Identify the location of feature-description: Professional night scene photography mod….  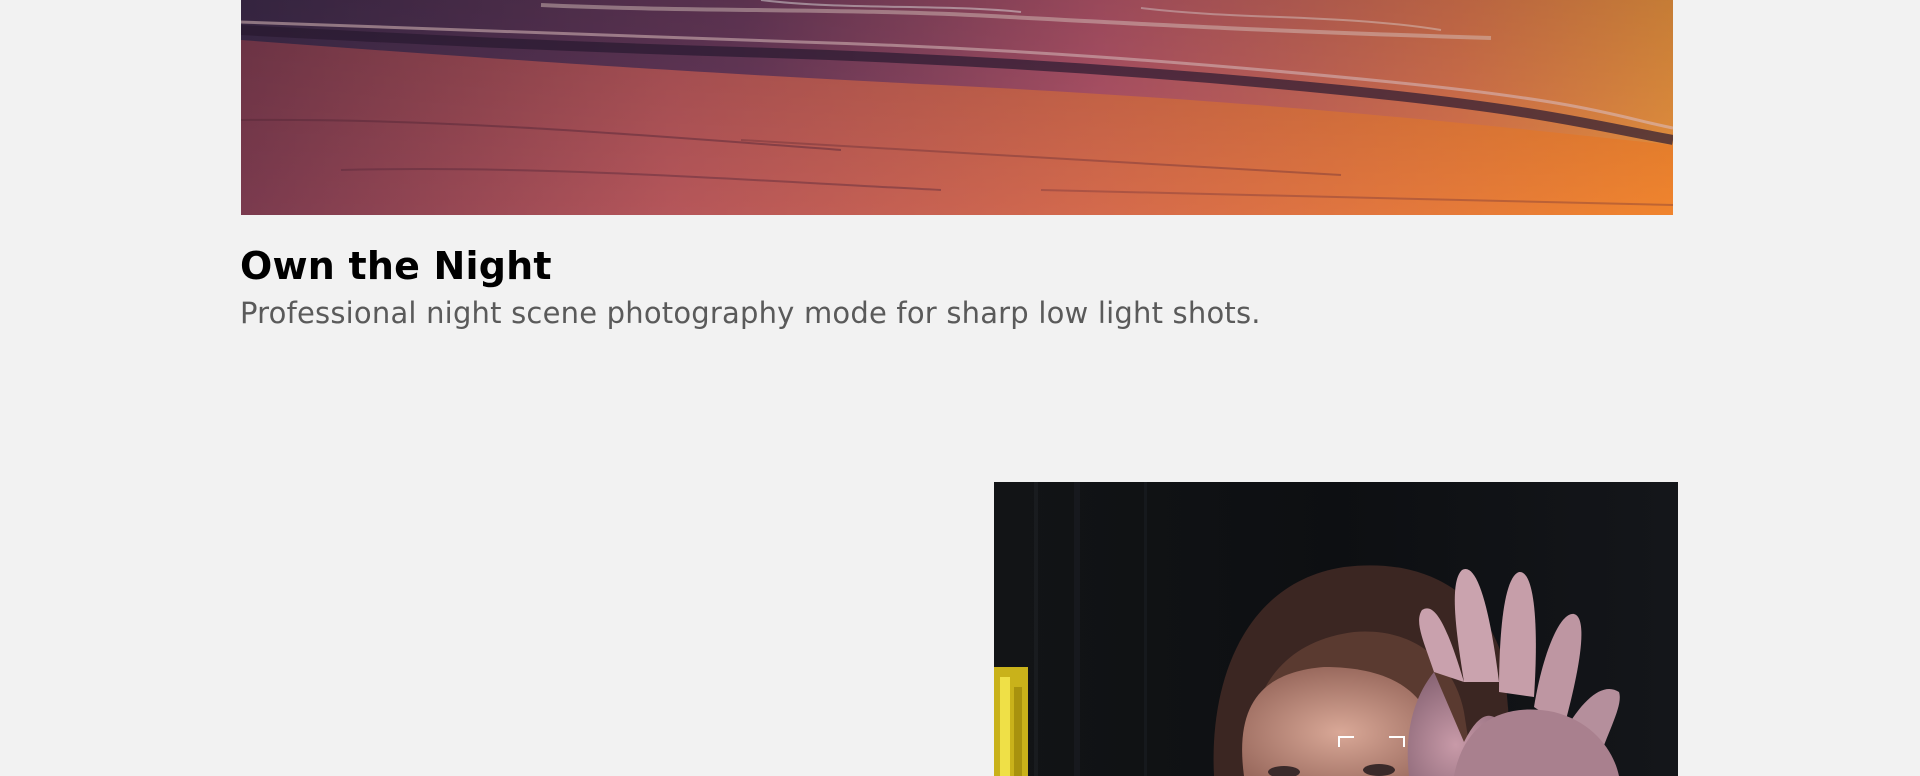
(750, 313).